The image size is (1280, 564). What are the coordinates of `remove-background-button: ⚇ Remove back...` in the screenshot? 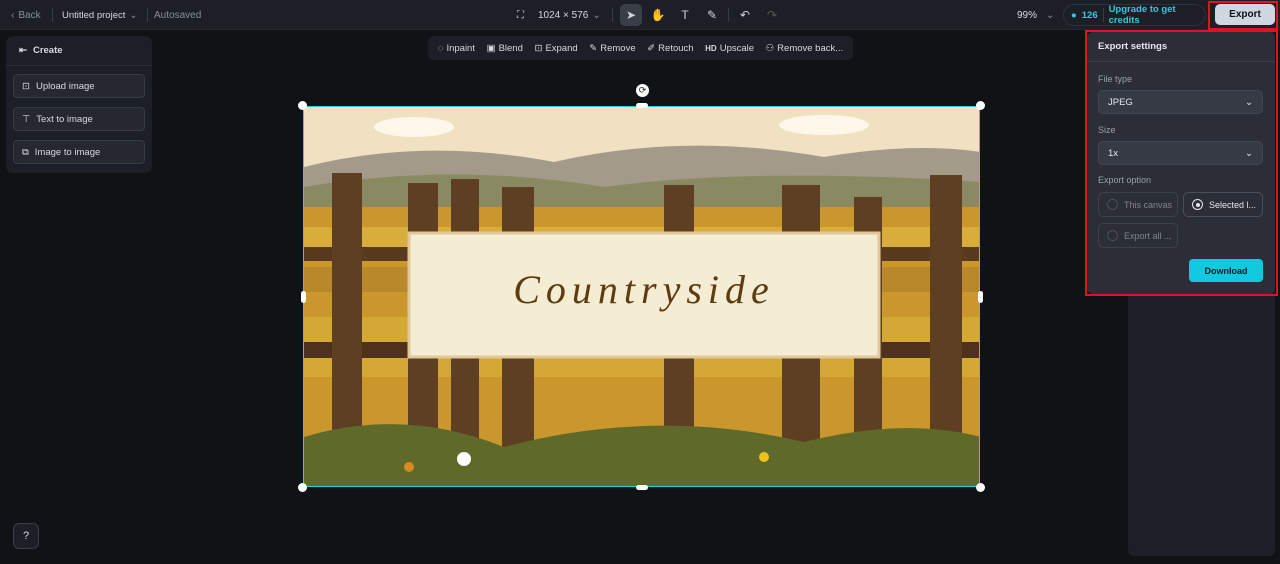 It's located at (805, 48).